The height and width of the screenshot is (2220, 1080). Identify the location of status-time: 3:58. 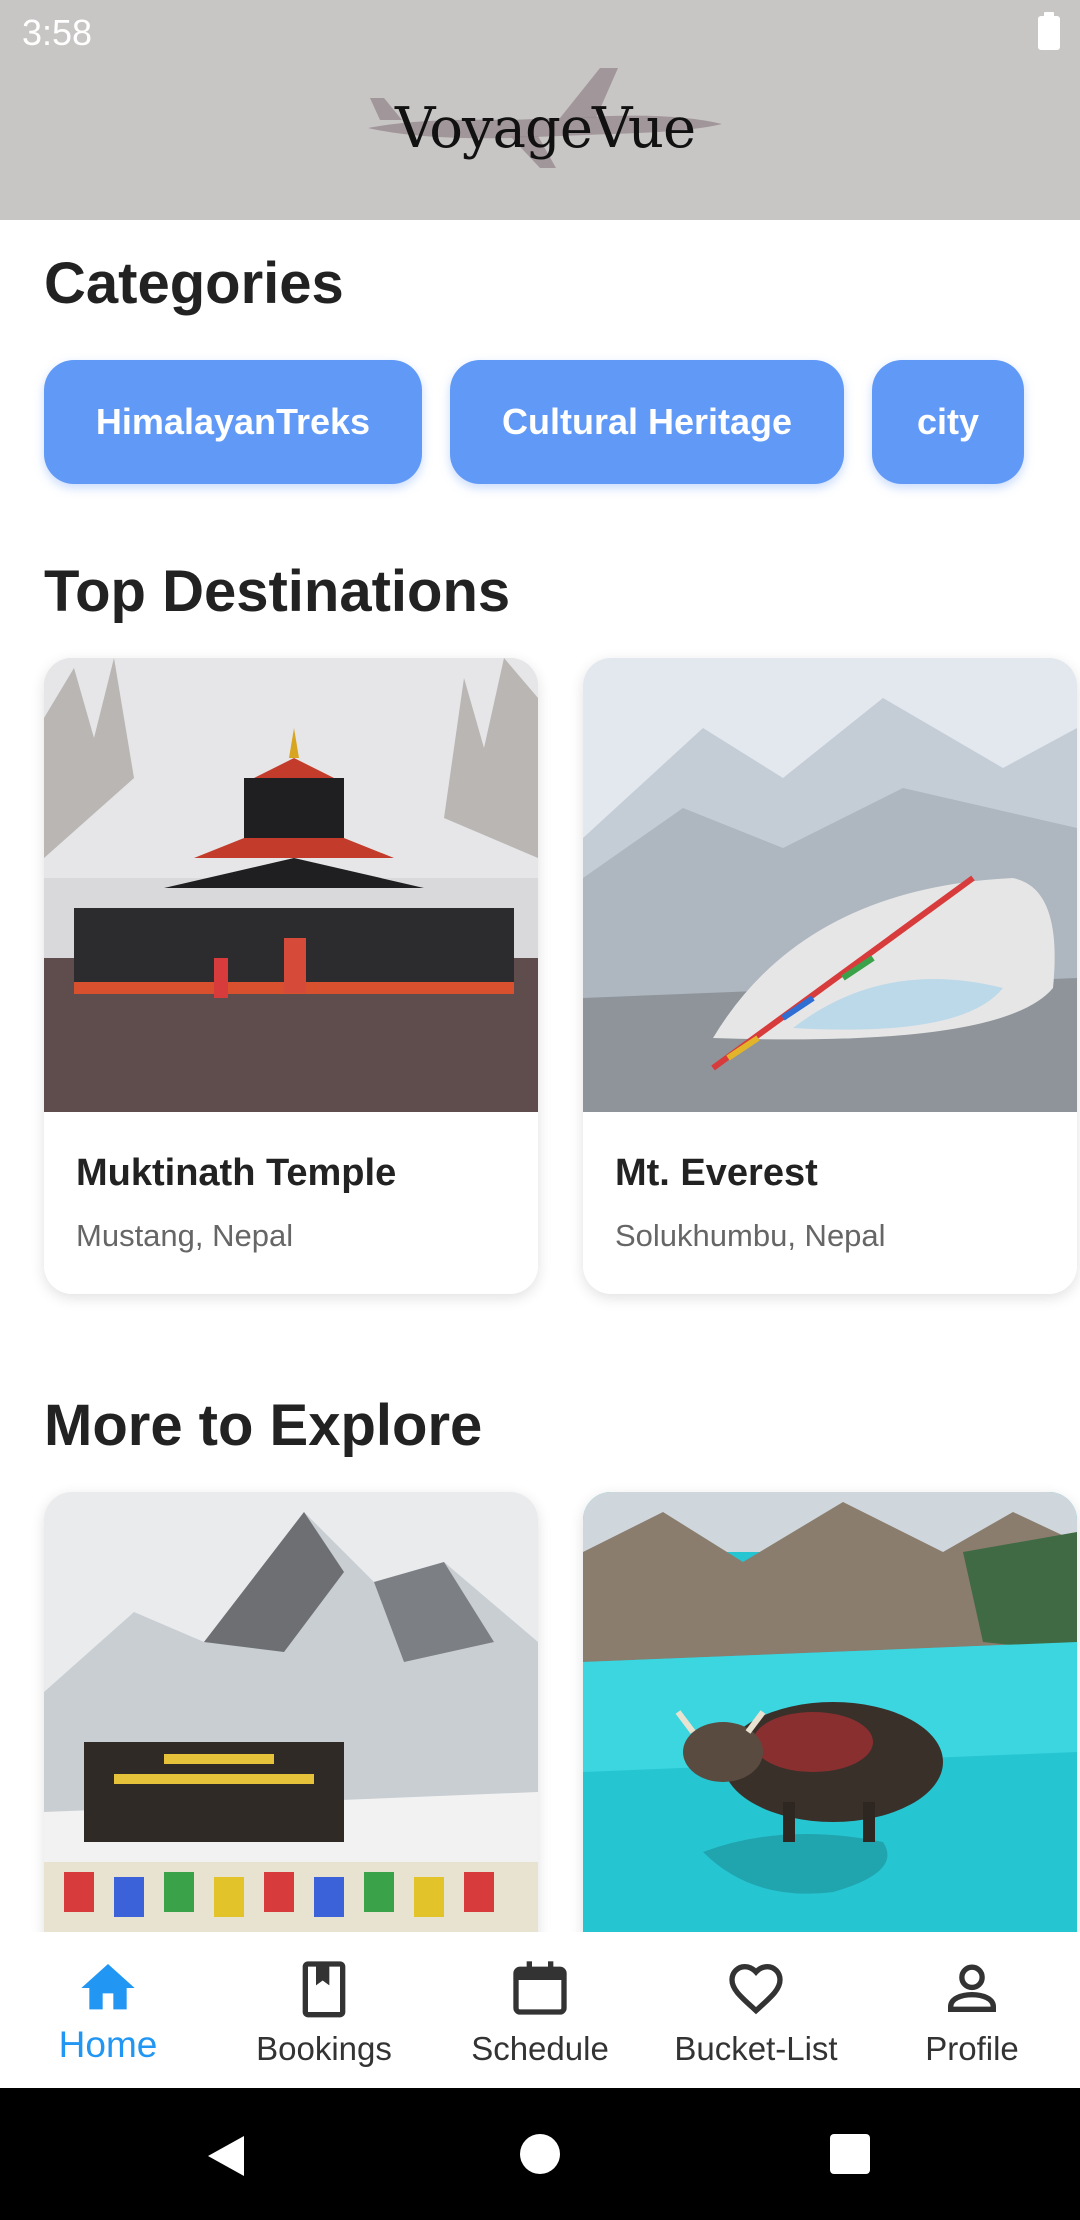
(57, 32).